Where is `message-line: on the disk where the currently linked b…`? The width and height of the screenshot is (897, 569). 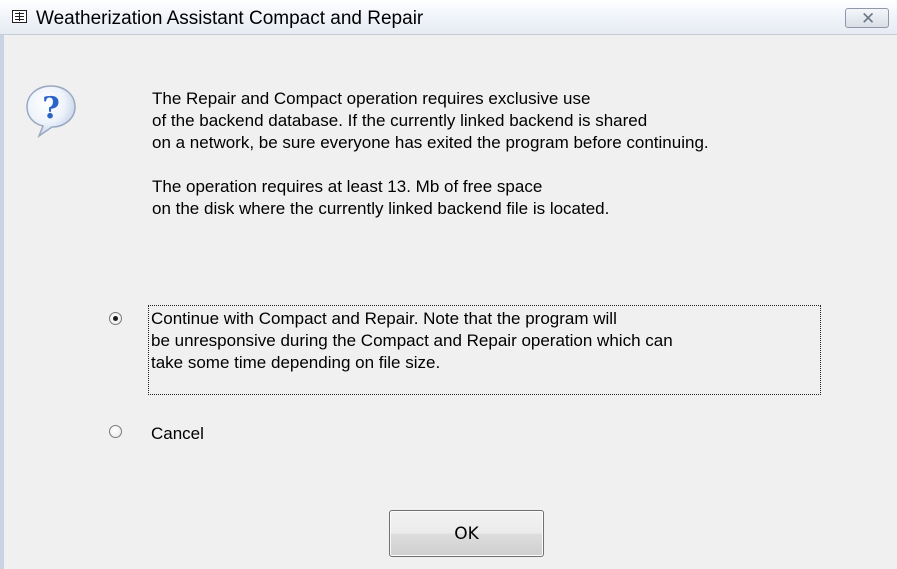 message-line: on the disk where the currently linked b… is located at coordinates (381, 208).